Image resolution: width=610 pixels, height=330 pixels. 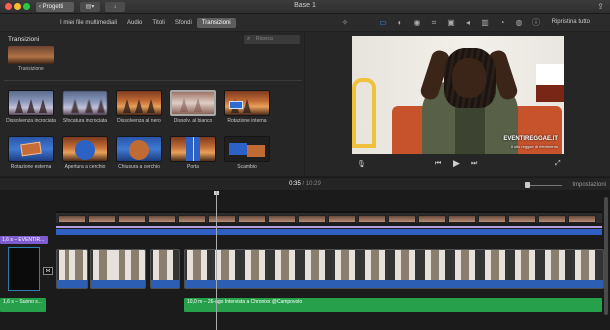 I want to click on transition-label: Chiusura a cerchio, so click(x=139, y=167).